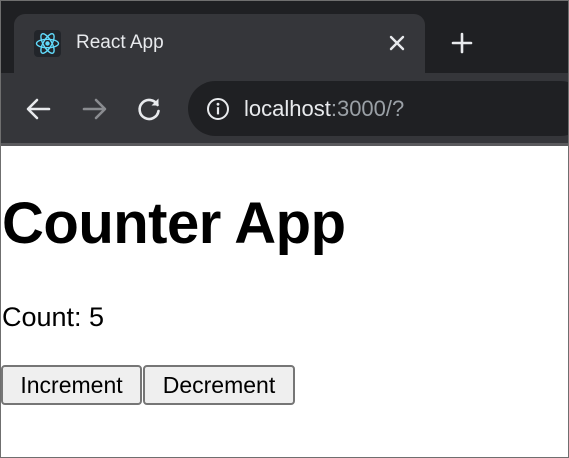 This screenshot has height=458, width=569. I want to click on close-icon, so click(397, 43).